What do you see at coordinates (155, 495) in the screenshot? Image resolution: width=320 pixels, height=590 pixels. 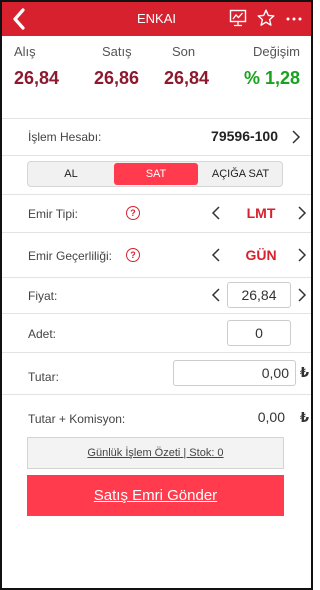 I see `submit-sell-order-button: Satış Emri Gönder` at bounding box center [155, 495].